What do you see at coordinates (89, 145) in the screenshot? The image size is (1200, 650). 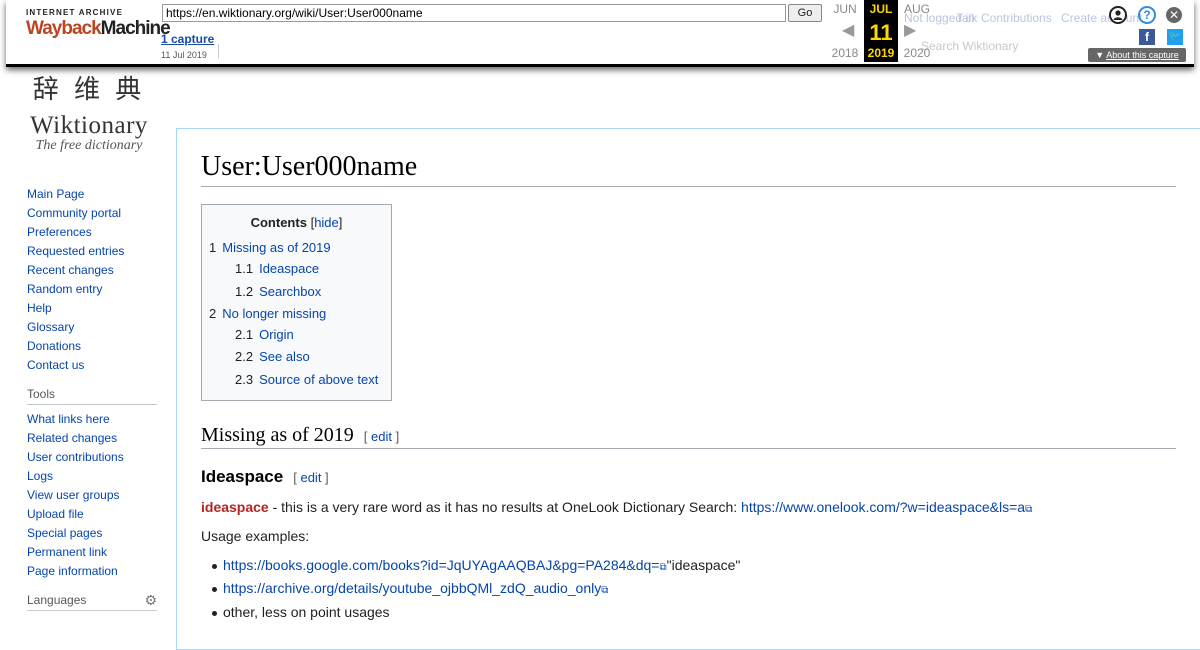 I see `site-tagline: The free dictionary` at bounding box center [89, 145].